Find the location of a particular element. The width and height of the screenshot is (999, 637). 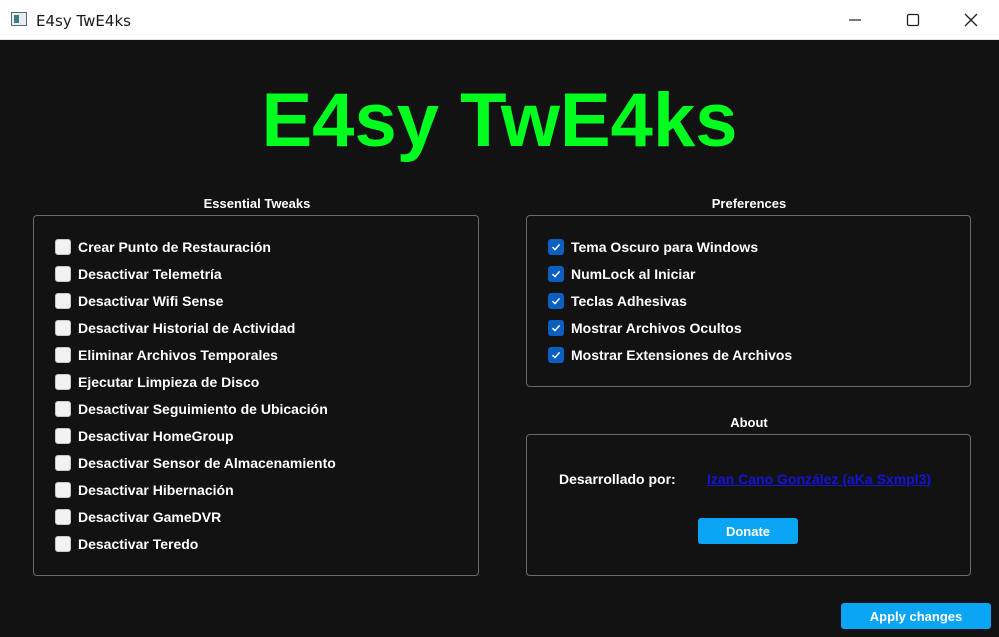

preference-option: Teclas Adhesivas is located at coordinates (617, 301).